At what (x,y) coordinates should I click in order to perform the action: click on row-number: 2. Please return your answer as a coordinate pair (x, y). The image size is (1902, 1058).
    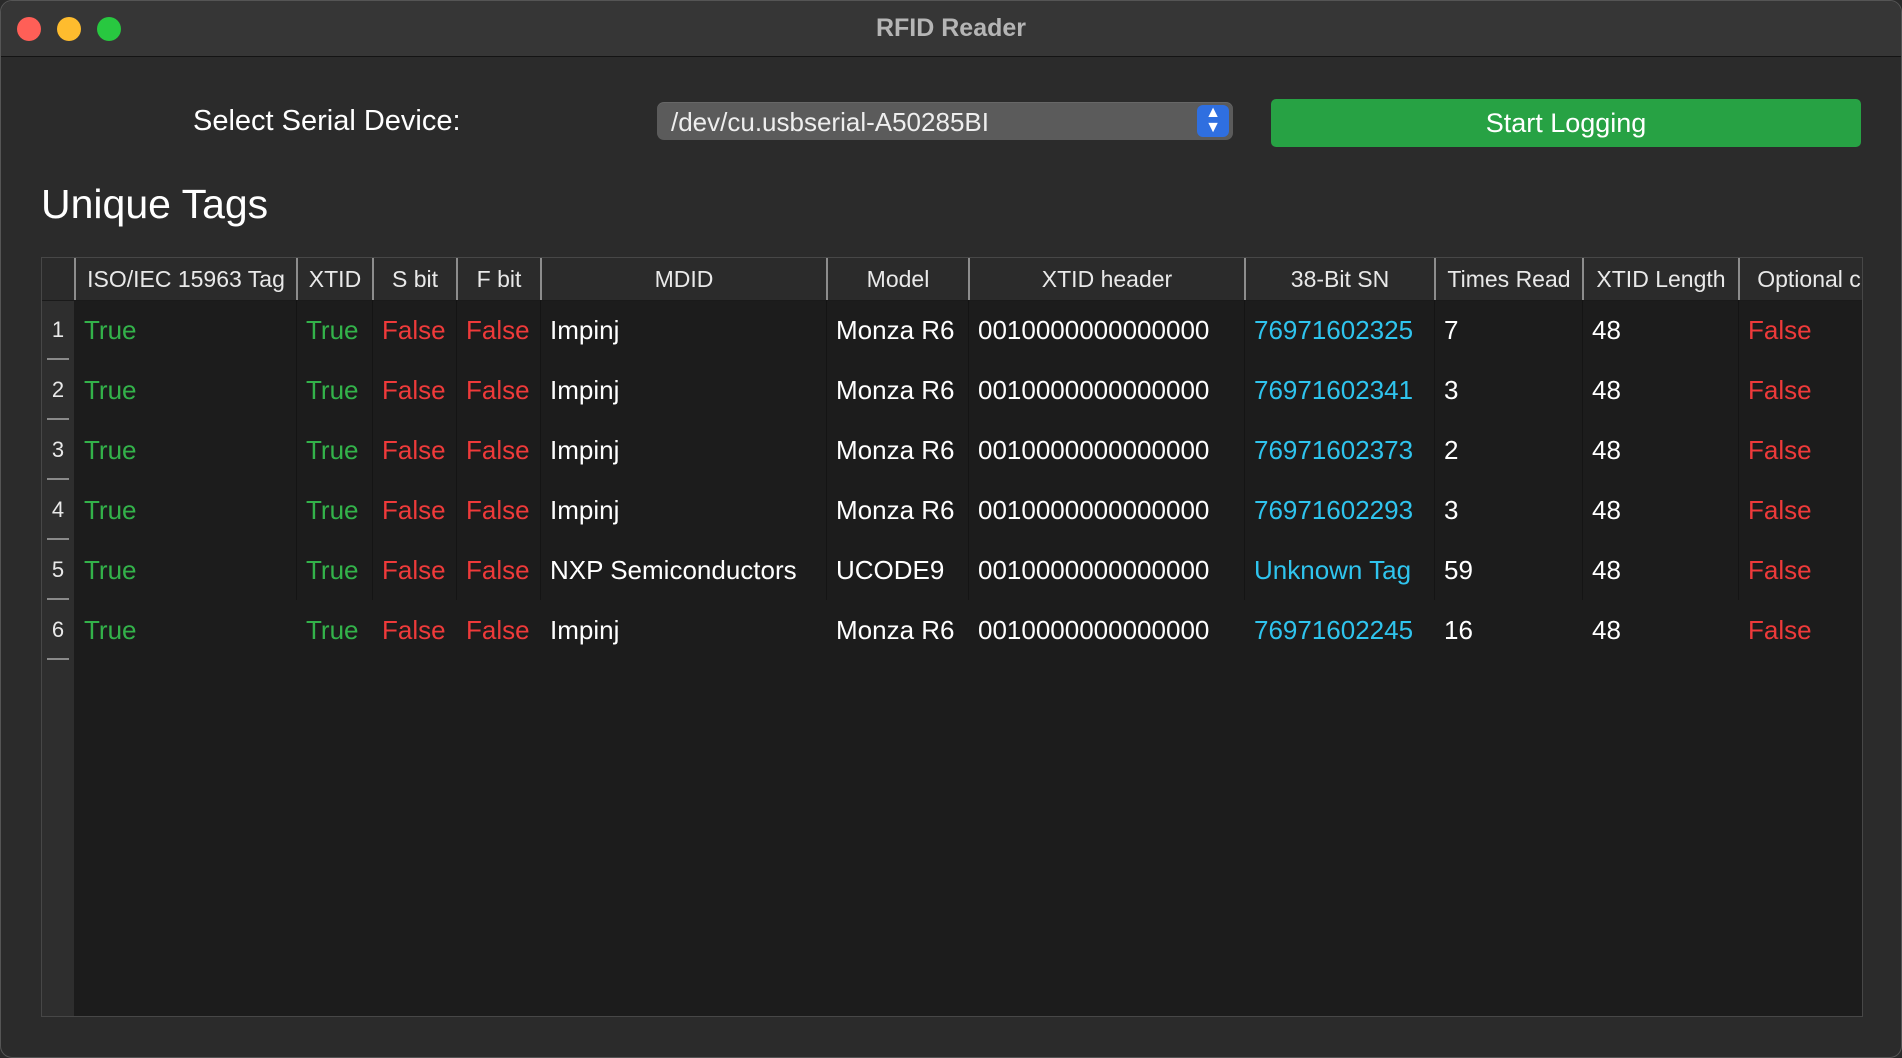
    Looking at the image, I should click on (58, 390).